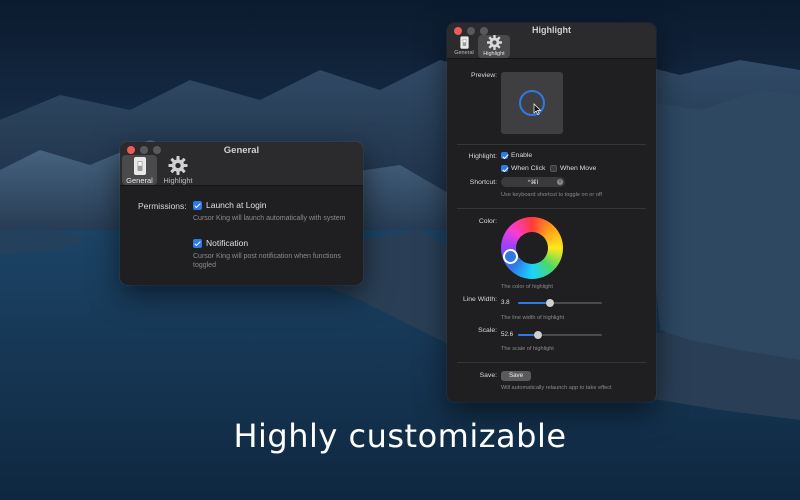 The height and width of the screenshot is (500, 800). What do you see at coordinates (236, 205) in the screenshot?
I see `launch-at-login-label: Launch at Login` at bounding box center [236, 205].